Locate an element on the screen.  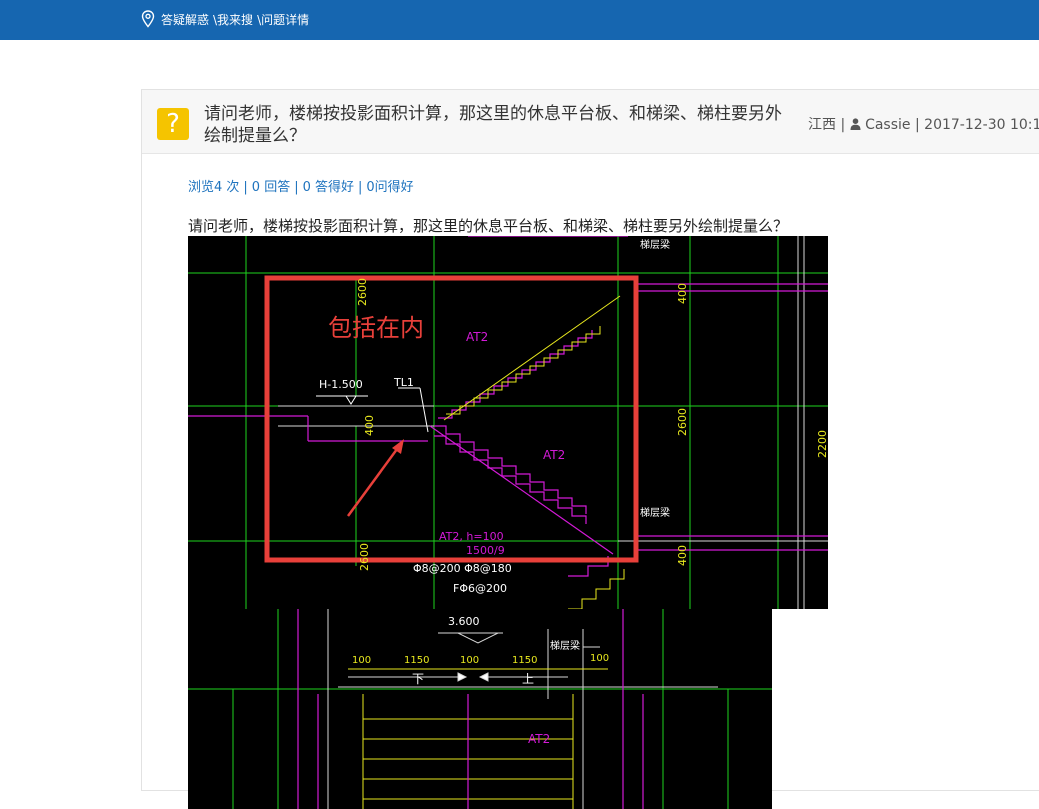
cad-dim-400-c: 400 is located at coordinates (682, 555).